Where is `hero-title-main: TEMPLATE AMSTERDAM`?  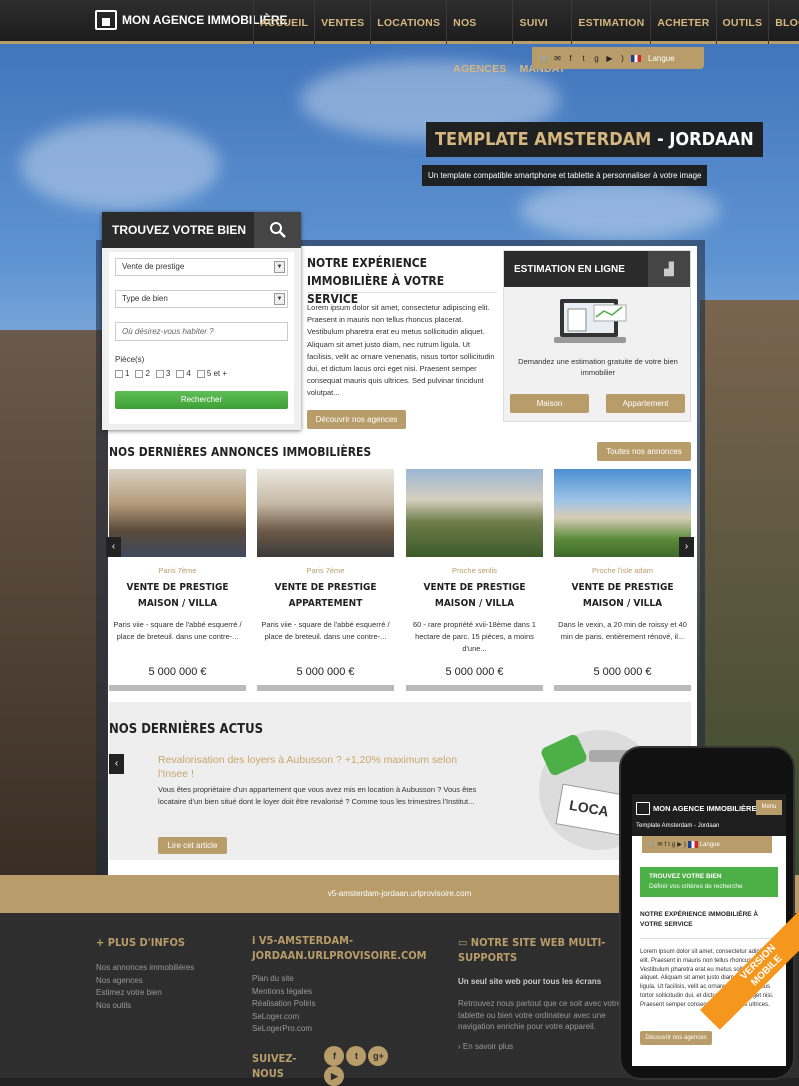 hero-title-main: TEMPLATE AMSTERDAM is located at coordinates (543, 139).